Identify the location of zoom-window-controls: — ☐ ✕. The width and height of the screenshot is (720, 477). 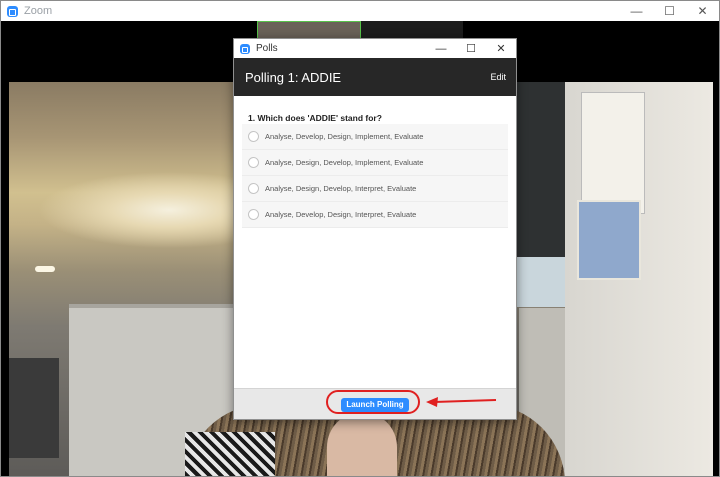
(669, 11).